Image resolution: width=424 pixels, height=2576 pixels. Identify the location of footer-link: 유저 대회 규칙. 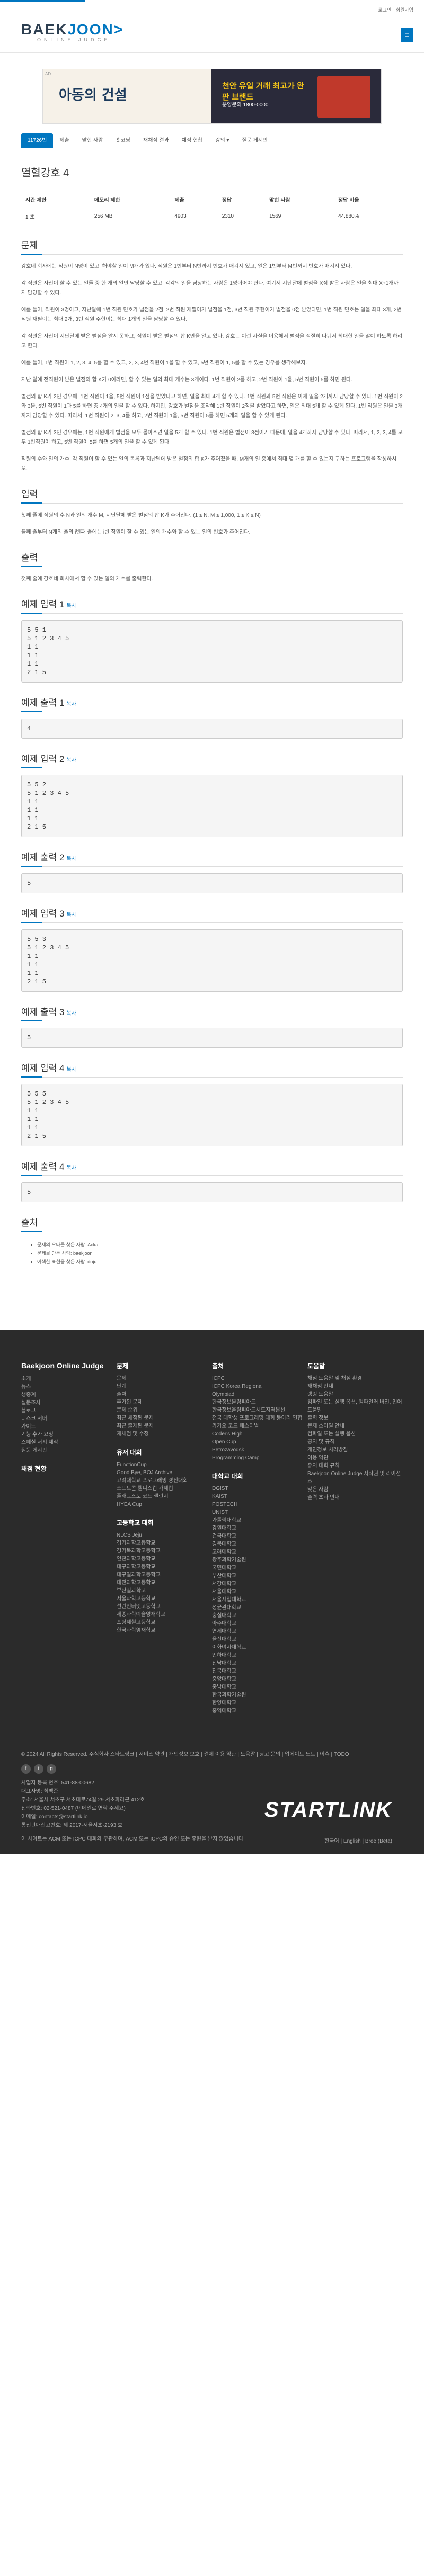
(355, 1466).